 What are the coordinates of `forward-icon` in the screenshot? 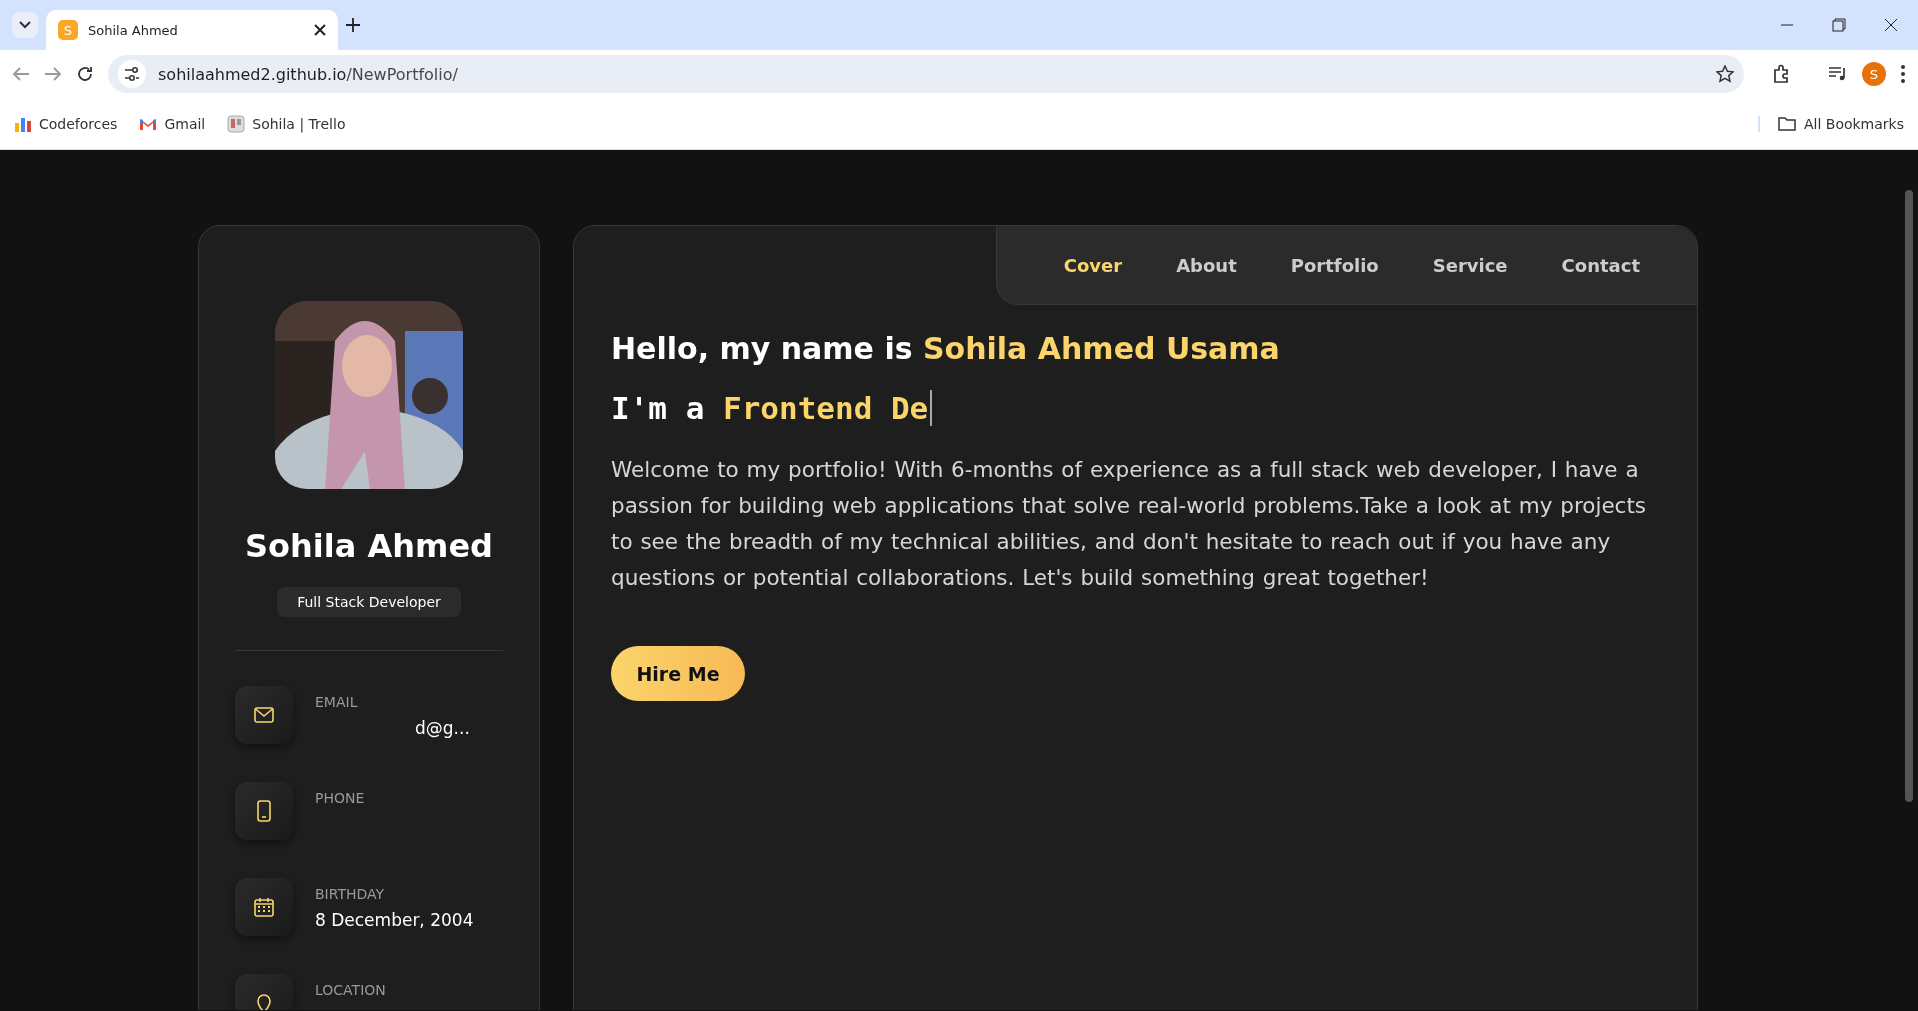 It's located at (53, 74).